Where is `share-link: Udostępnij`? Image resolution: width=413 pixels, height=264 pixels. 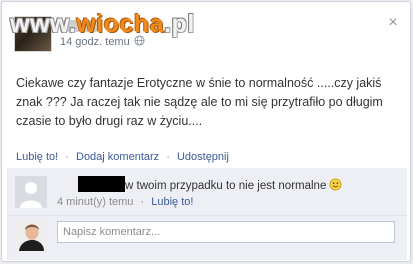 share-link: Udostępnij is located at coordinates (203, 157).